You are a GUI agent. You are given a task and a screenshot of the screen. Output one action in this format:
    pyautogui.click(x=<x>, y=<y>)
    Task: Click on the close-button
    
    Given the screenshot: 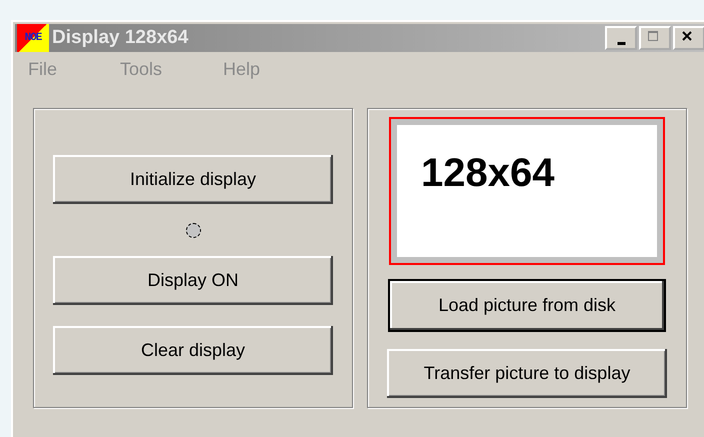 What is the action you would take?
    pyautogui.click(x=688, y=38)
    